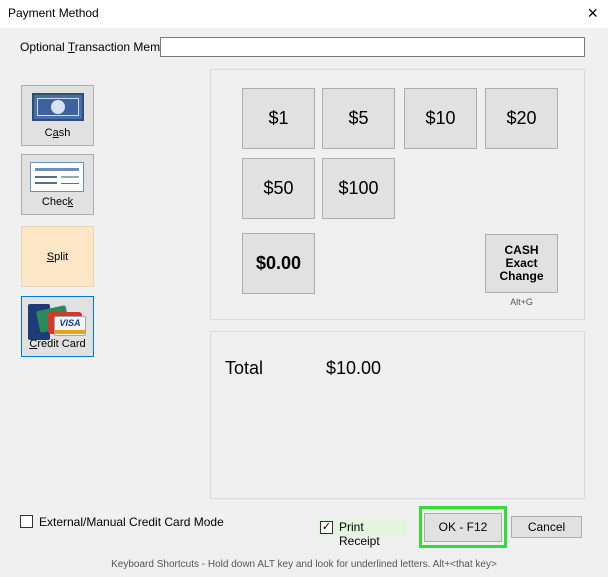  What do you see at coordinates (592, 13) in the screenshot?
I see `close-icon: ×` at bounding box center [592, 13].